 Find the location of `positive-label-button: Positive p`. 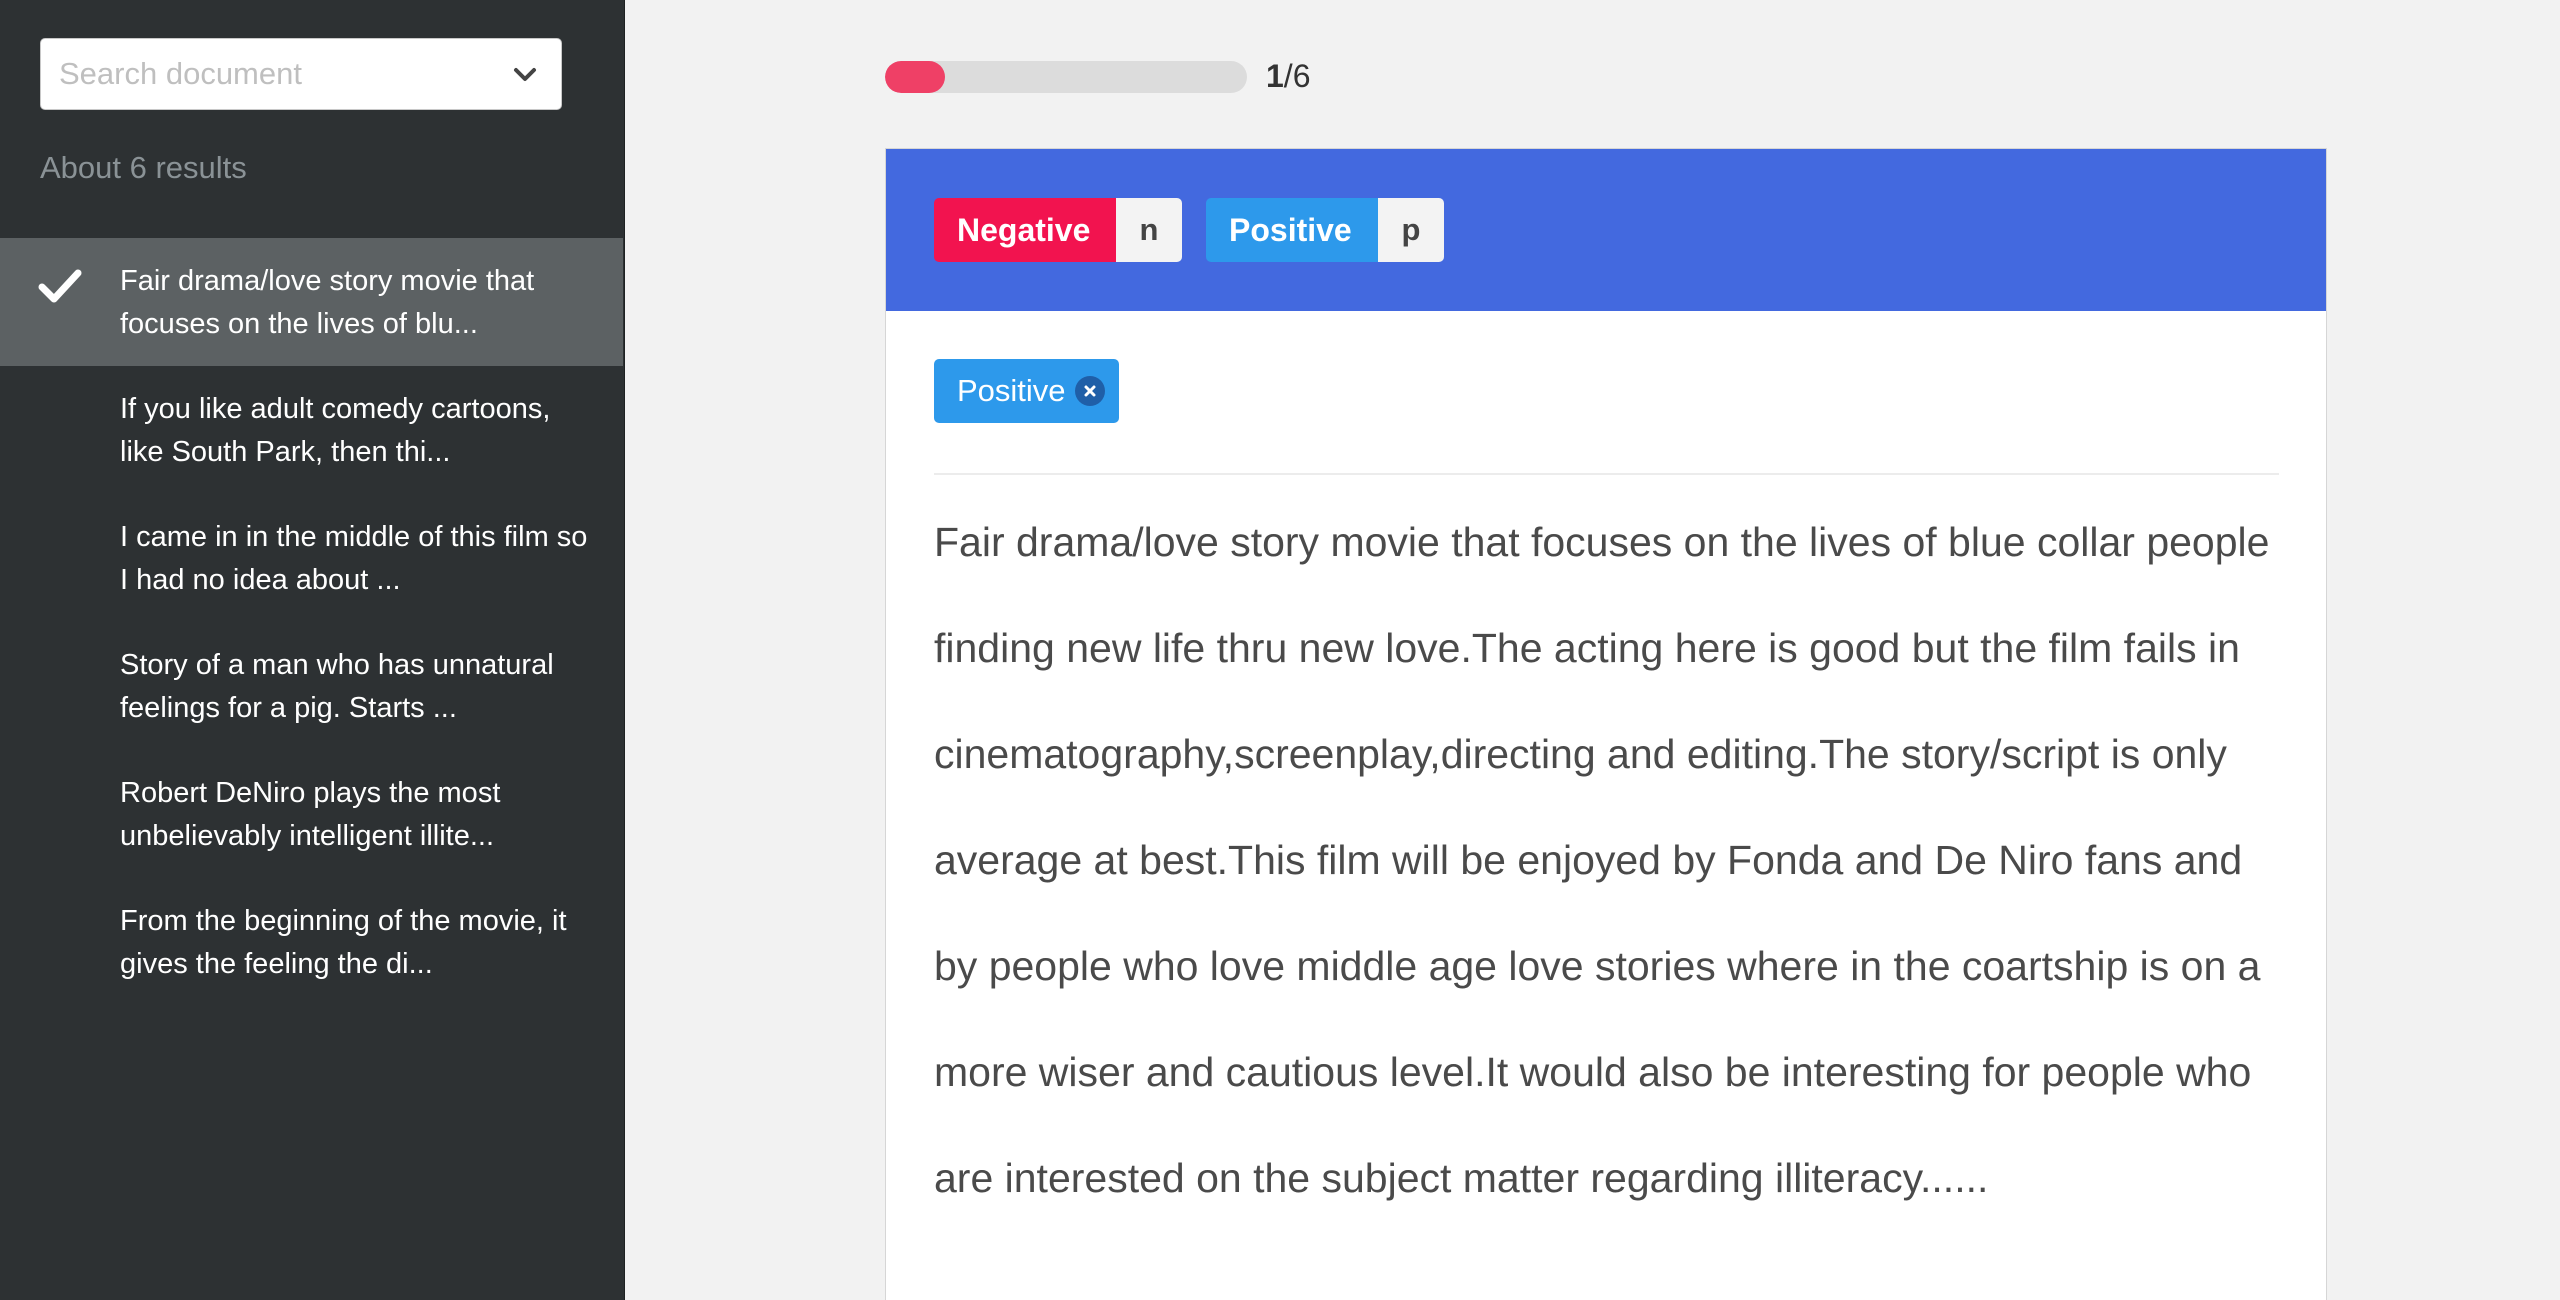

positive-label-button: Positive p is located at coordinates (1325, 230).